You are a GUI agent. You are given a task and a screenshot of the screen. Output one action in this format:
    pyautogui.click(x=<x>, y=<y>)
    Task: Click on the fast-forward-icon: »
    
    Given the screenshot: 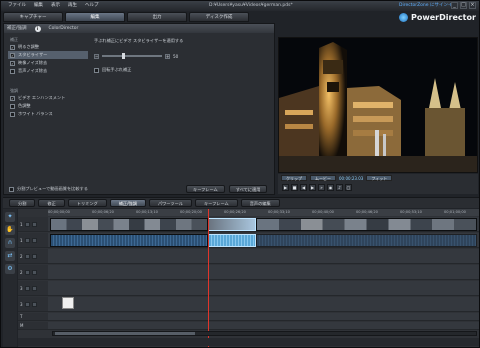 What is the action you would take?
    pyautogui.click(x=321, y=187)
    